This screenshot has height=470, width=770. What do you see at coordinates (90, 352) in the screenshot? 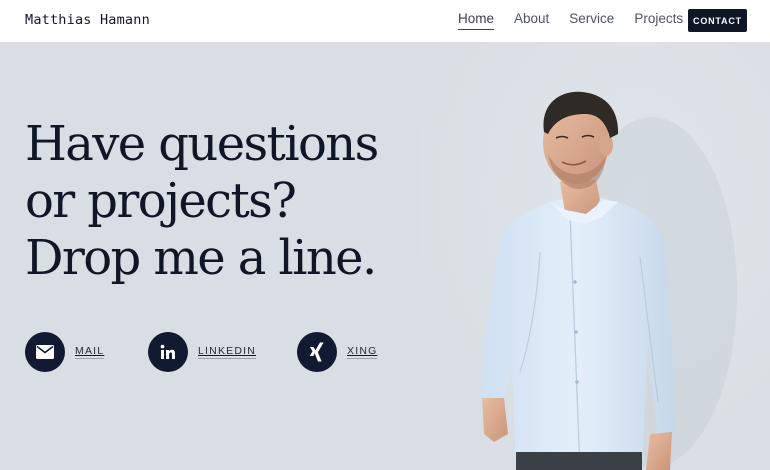
I see `mail-label: MAIL` at bounding box center [90, 352].